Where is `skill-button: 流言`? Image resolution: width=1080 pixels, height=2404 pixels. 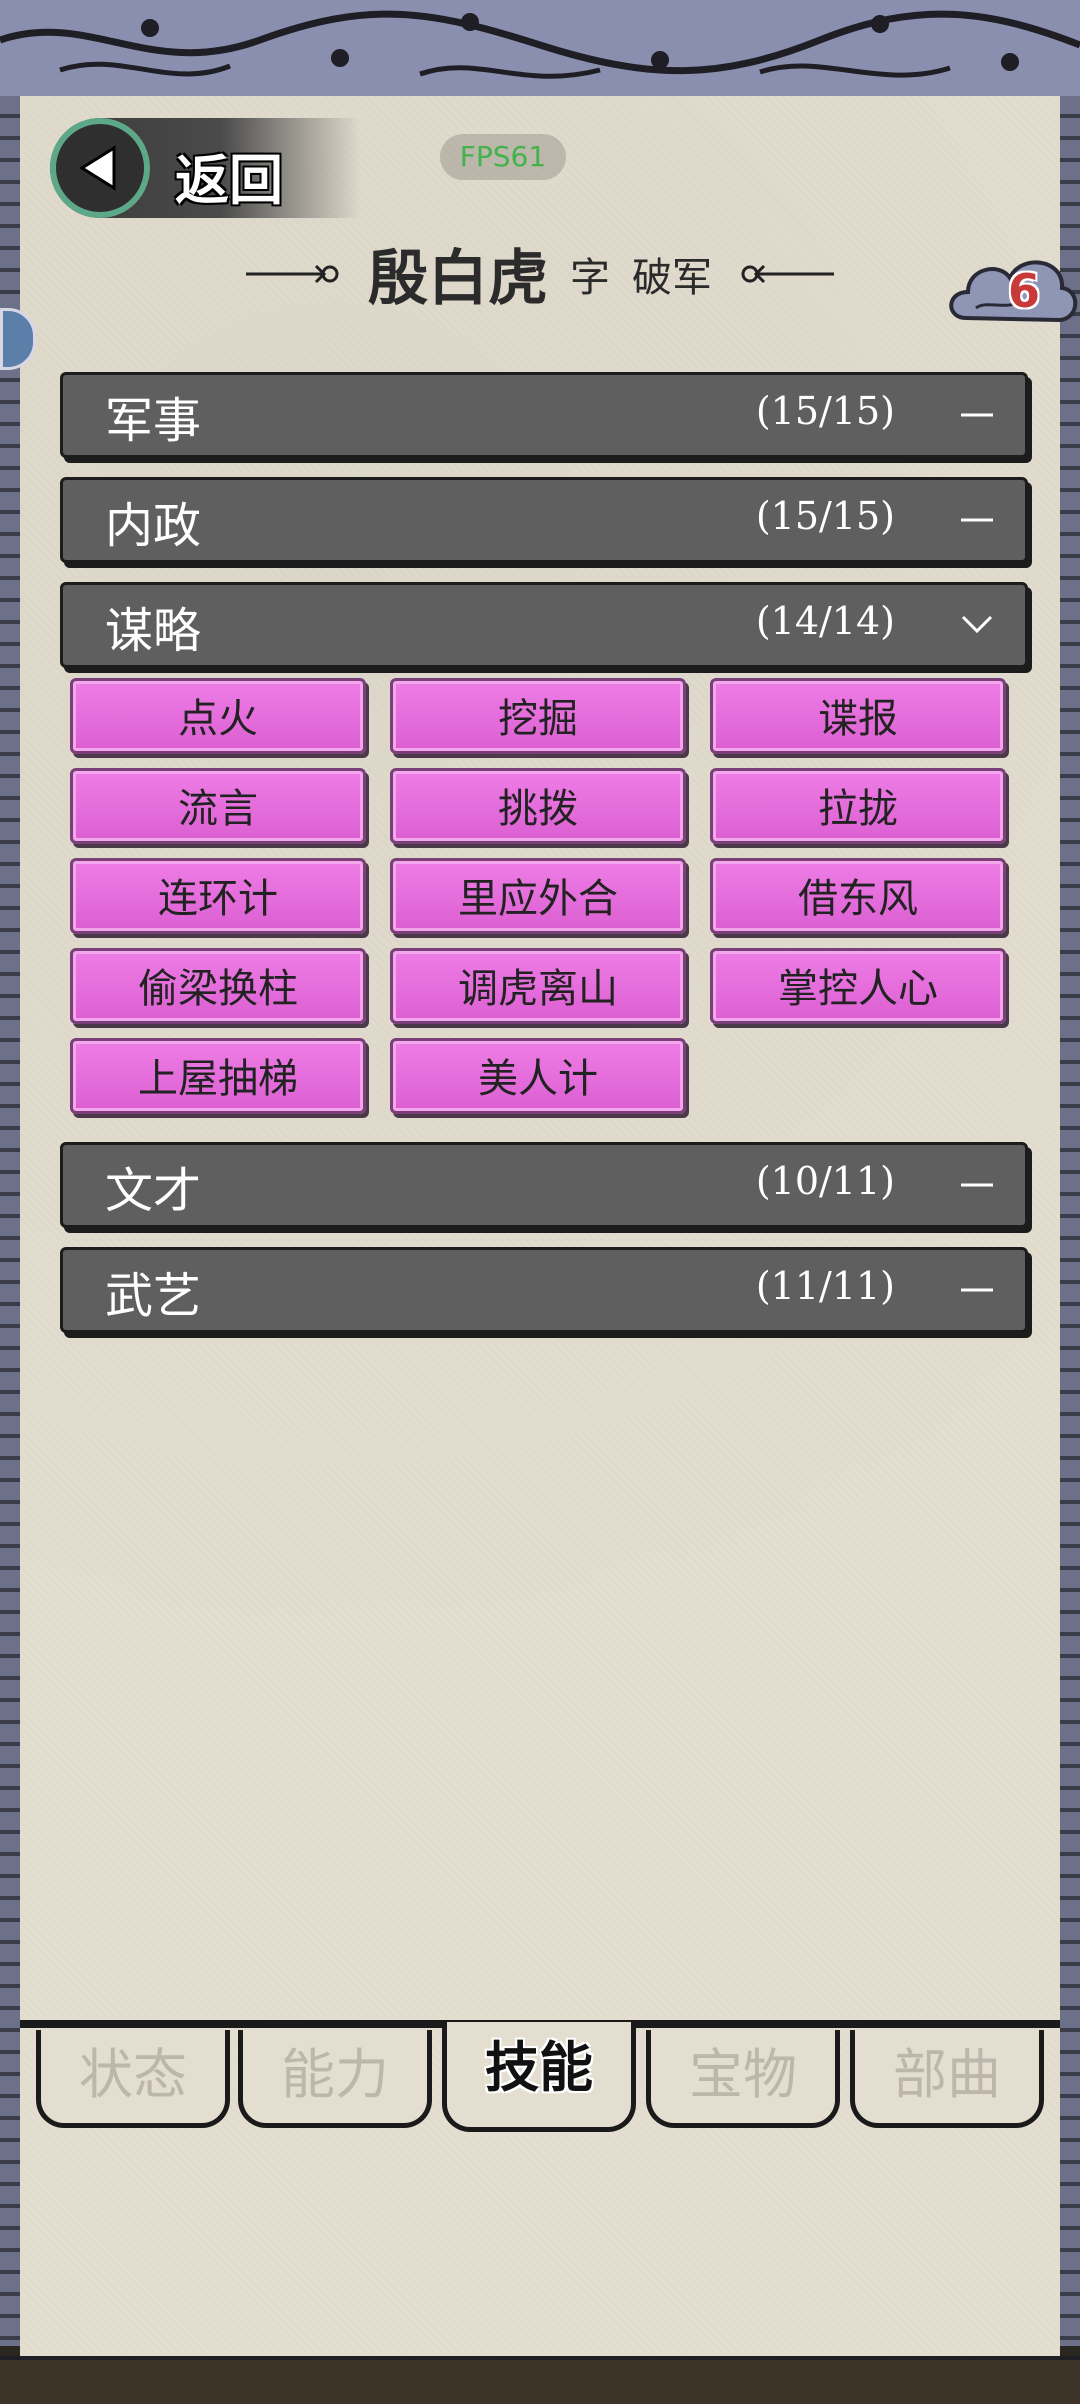
skill-button: 流言 is located at coordinates (218, 806).